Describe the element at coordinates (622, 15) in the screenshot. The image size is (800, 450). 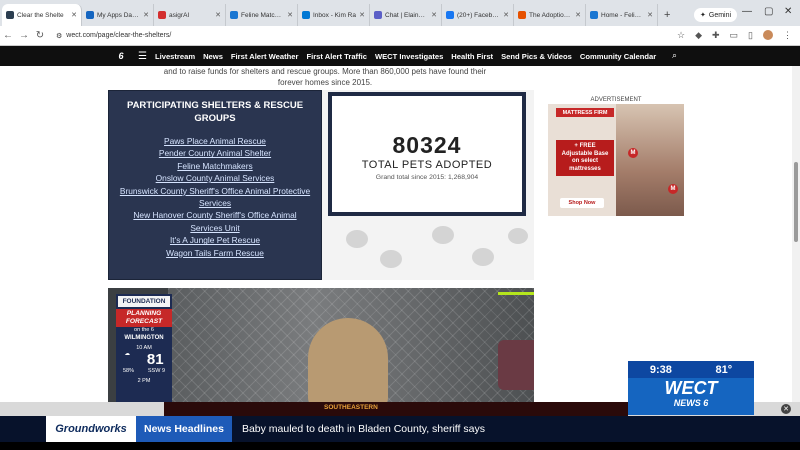
I see `tab-home-feline: Home - Feline M ✕` at that location.